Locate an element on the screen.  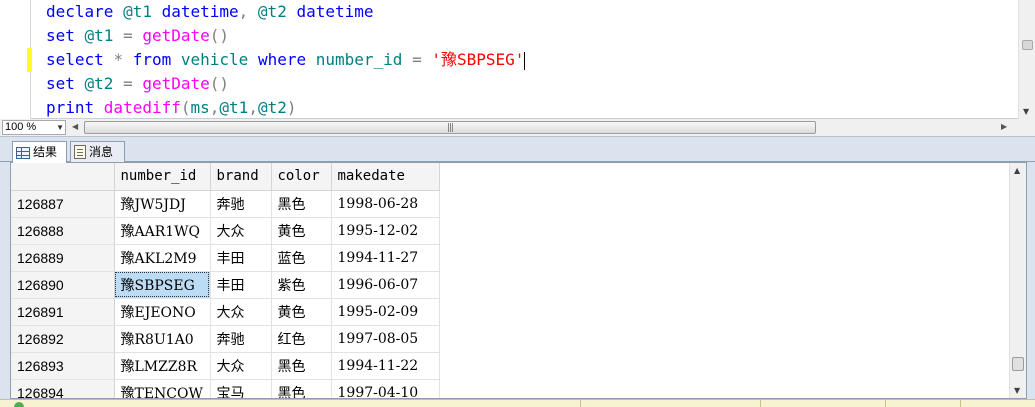
table-row: 126890 豫SBPSEG 丰田 紫色 1996-06-07 is located at coordinates (225, 285).